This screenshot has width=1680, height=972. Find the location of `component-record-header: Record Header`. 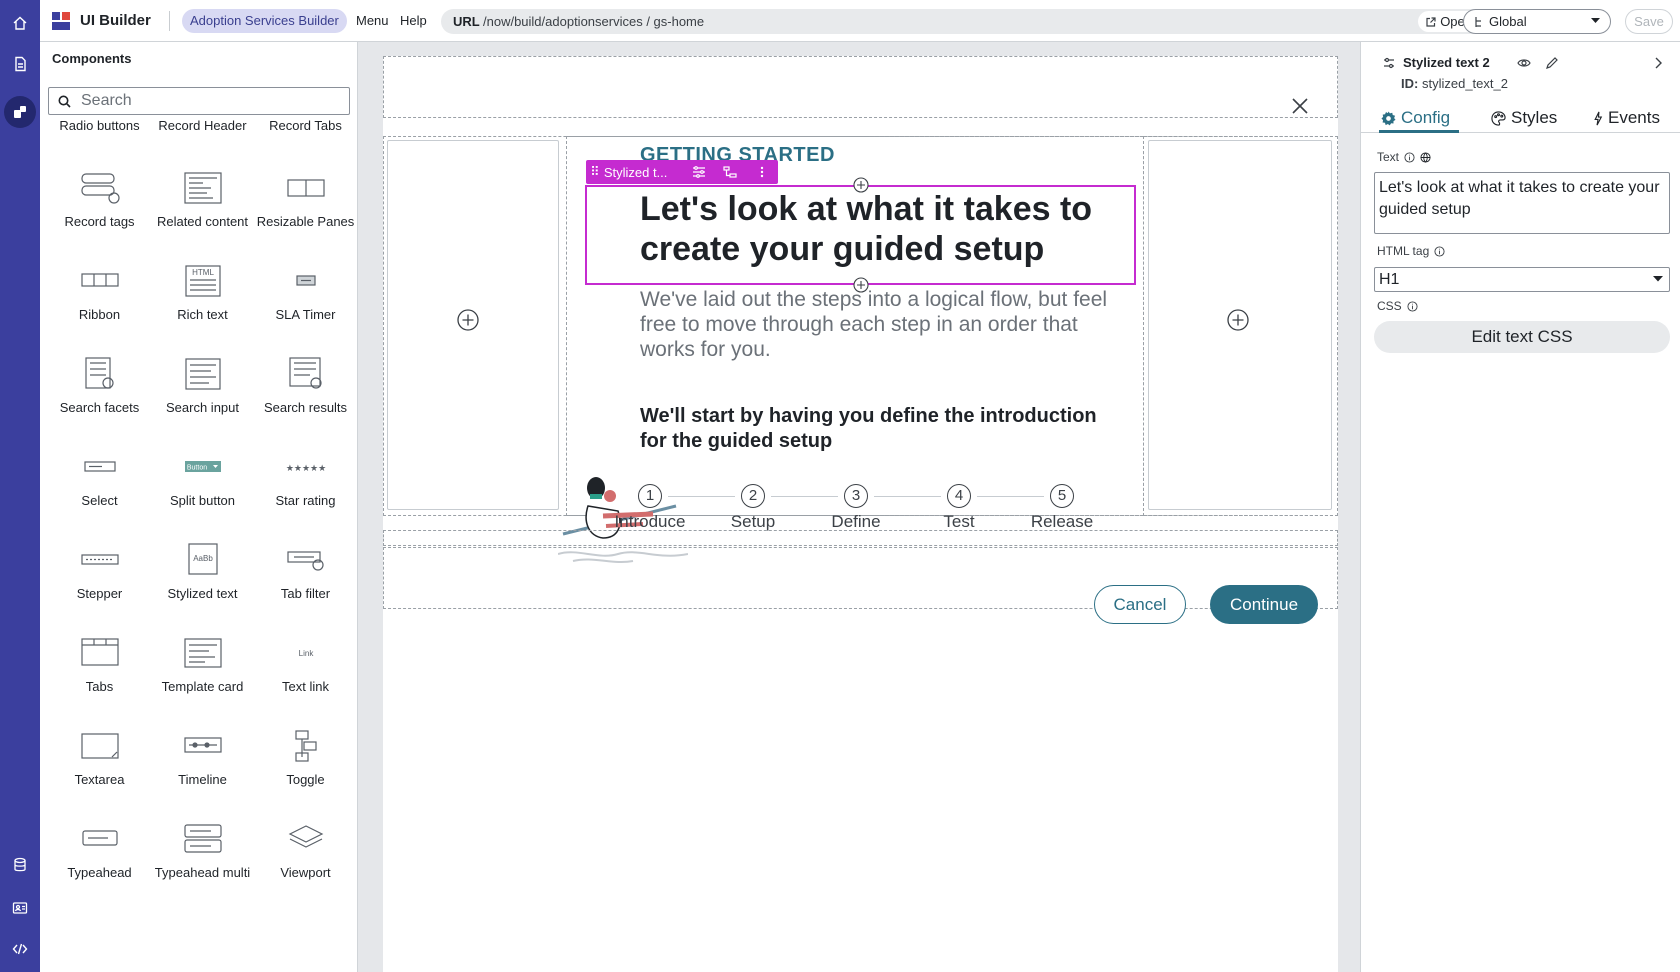

component-record-header: Record Header is located at coordinates (202, 142).